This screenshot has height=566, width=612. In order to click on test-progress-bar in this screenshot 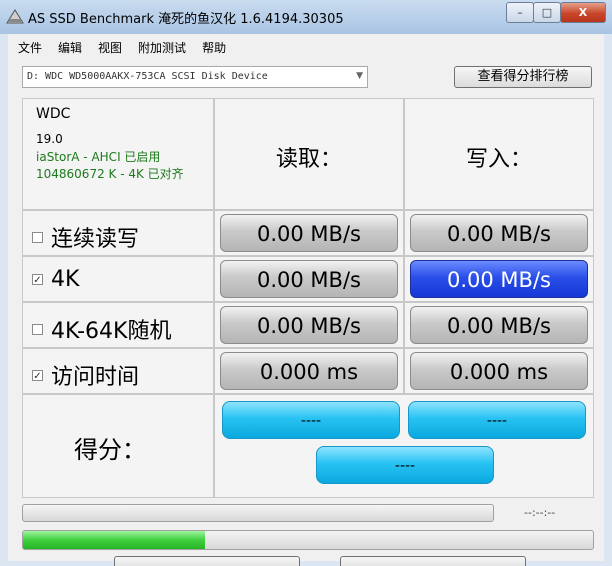, I will do `click(258, 513)`.